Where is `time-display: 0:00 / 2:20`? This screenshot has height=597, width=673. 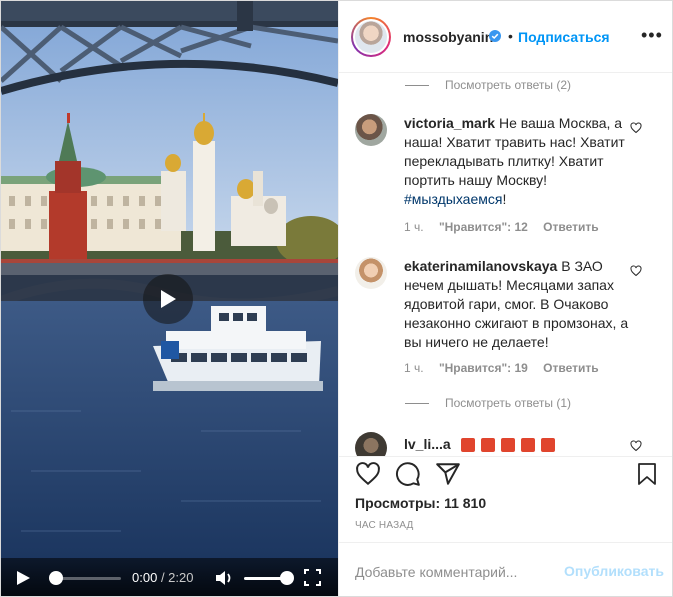 time-display: 0:00 / 2:20 is located at coordinates (163, 577).